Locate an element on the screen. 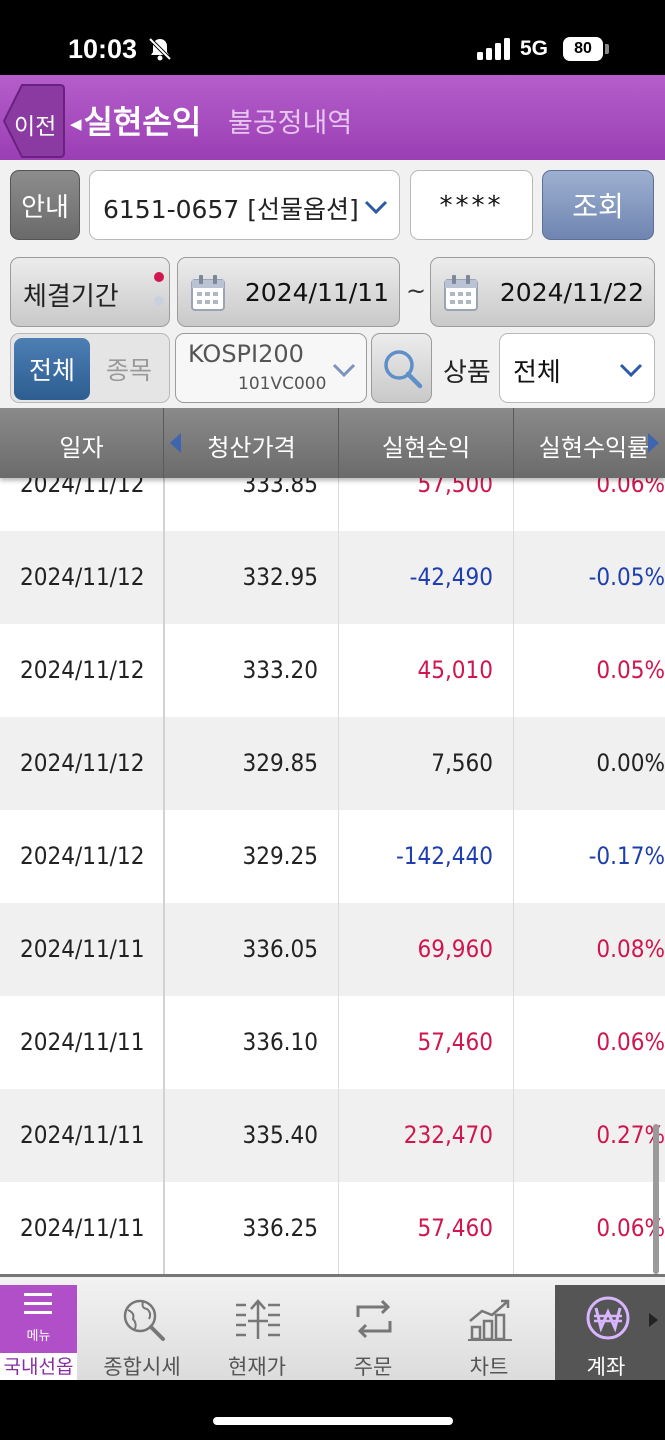 The image size is (665, 1440). nav-order: 주문 is located at coordinates (373, 1334).